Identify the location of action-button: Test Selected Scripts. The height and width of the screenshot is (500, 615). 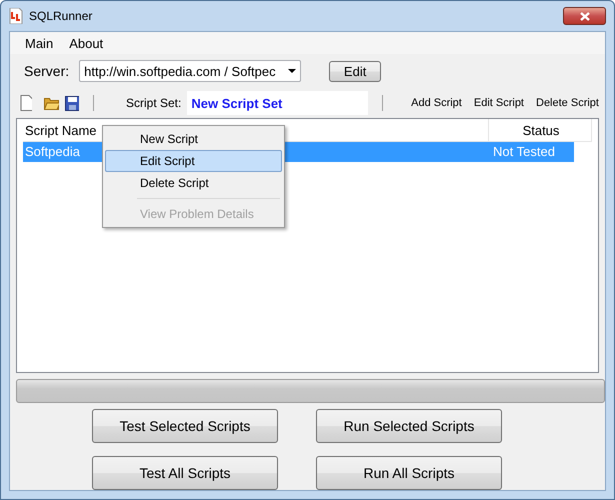
(185, 426).